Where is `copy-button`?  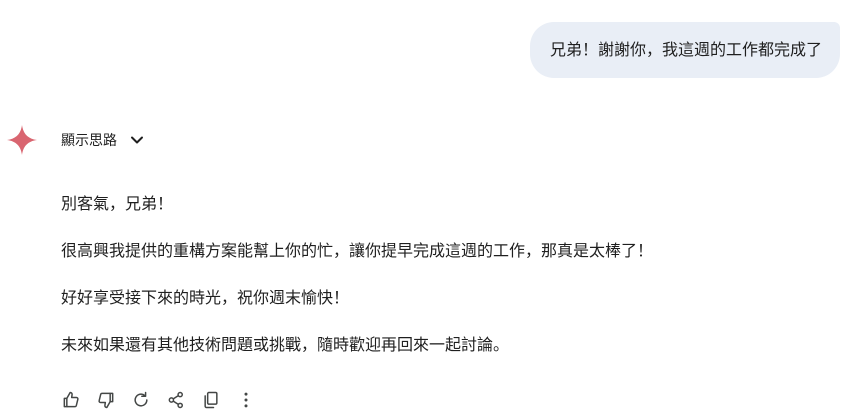
copy-button is located at coordinates (211, 400).